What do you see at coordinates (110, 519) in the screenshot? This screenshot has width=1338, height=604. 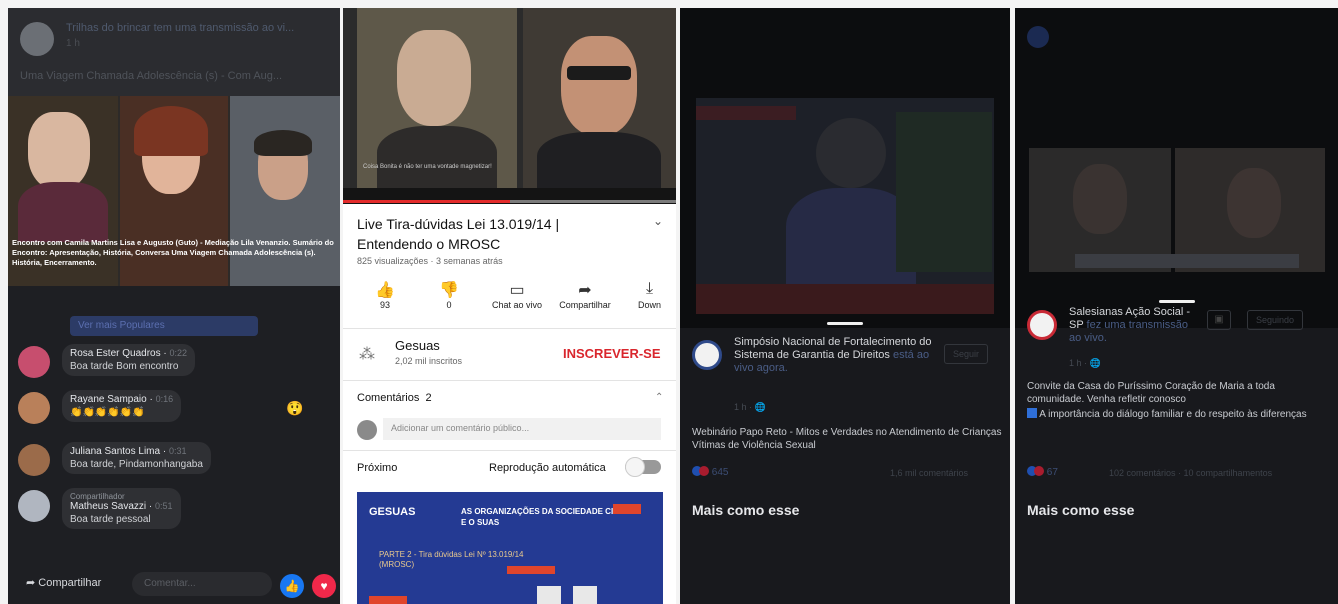 I see `comment-text: Boa tarde pessoal` at bounding box center [110, 519].